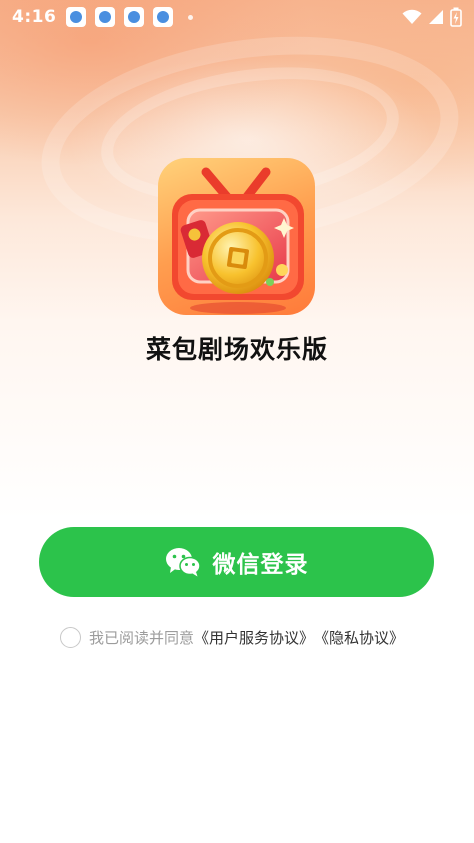  What do you see at coordinates (236, 236) in the screenshot?
I see `tv-coin-app-icon` at bounding box center [236, 236].